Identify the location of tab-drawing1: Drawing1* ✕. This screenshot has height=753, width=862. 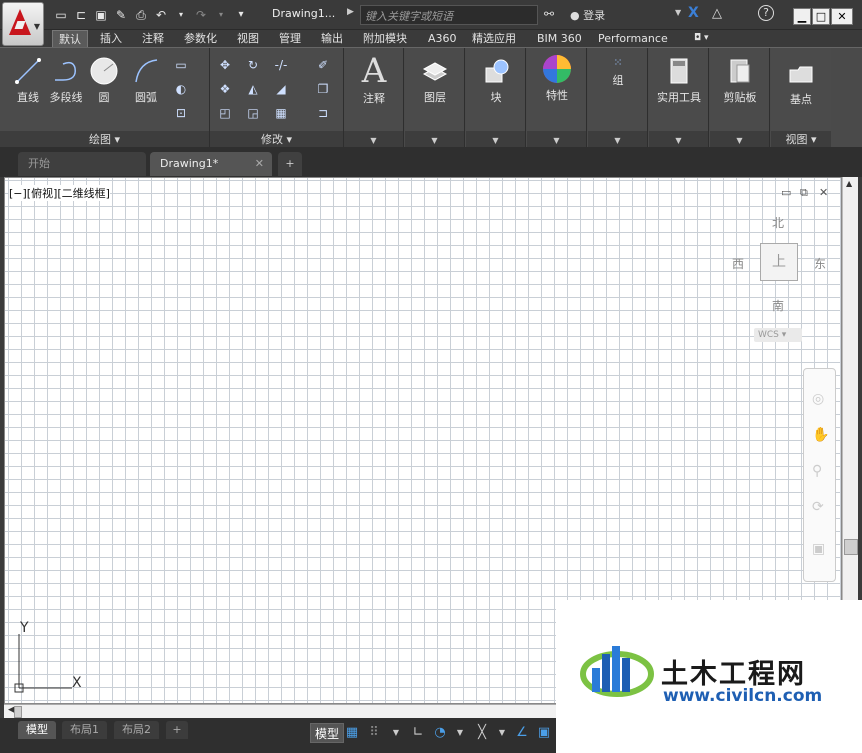
(211, 164).